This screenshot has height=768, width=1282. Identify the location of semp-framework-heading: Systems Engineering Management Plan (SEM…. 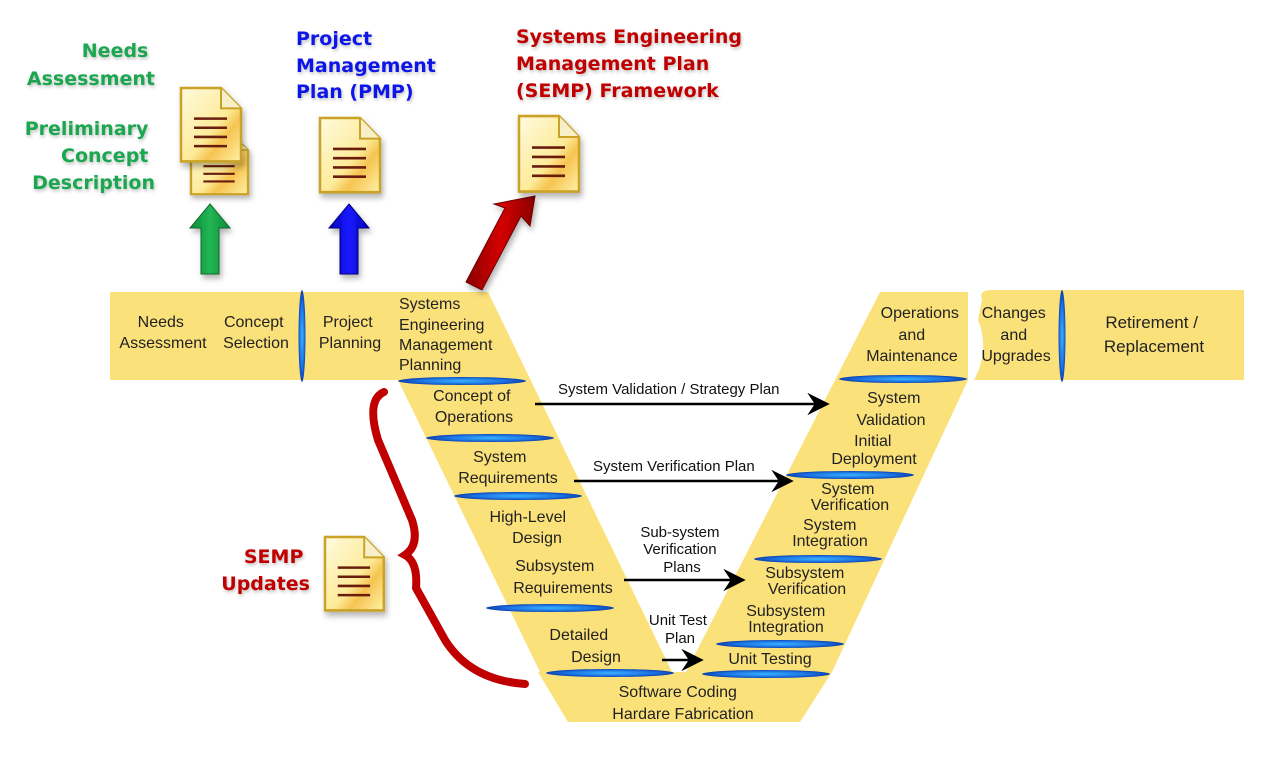
(632, 64).